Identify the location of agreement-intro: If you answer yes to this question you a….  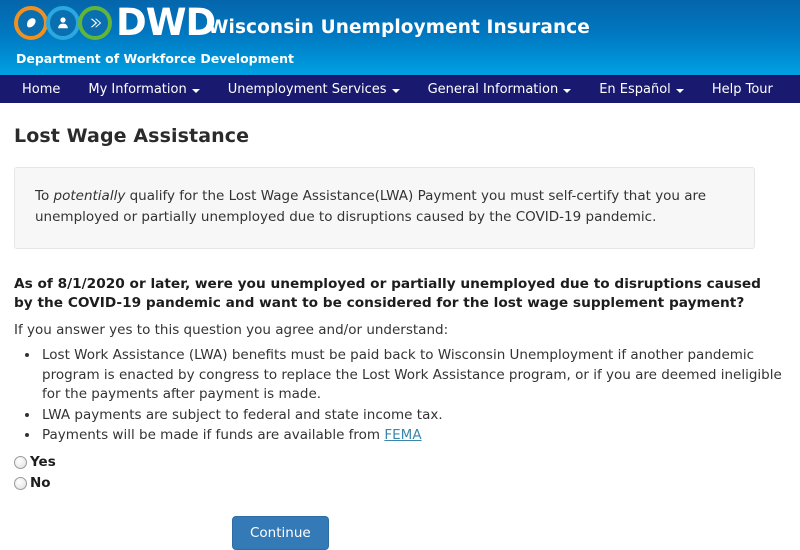
(231, 330).